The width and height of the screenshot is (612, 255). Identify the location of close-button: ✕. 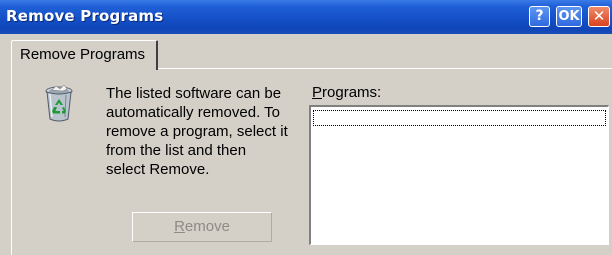
(599, 16).